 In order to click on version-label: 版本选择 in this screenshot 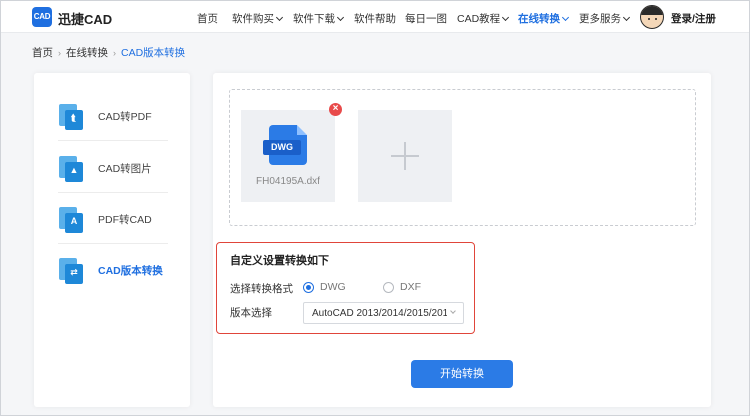, I will do `click(251, 313)`.